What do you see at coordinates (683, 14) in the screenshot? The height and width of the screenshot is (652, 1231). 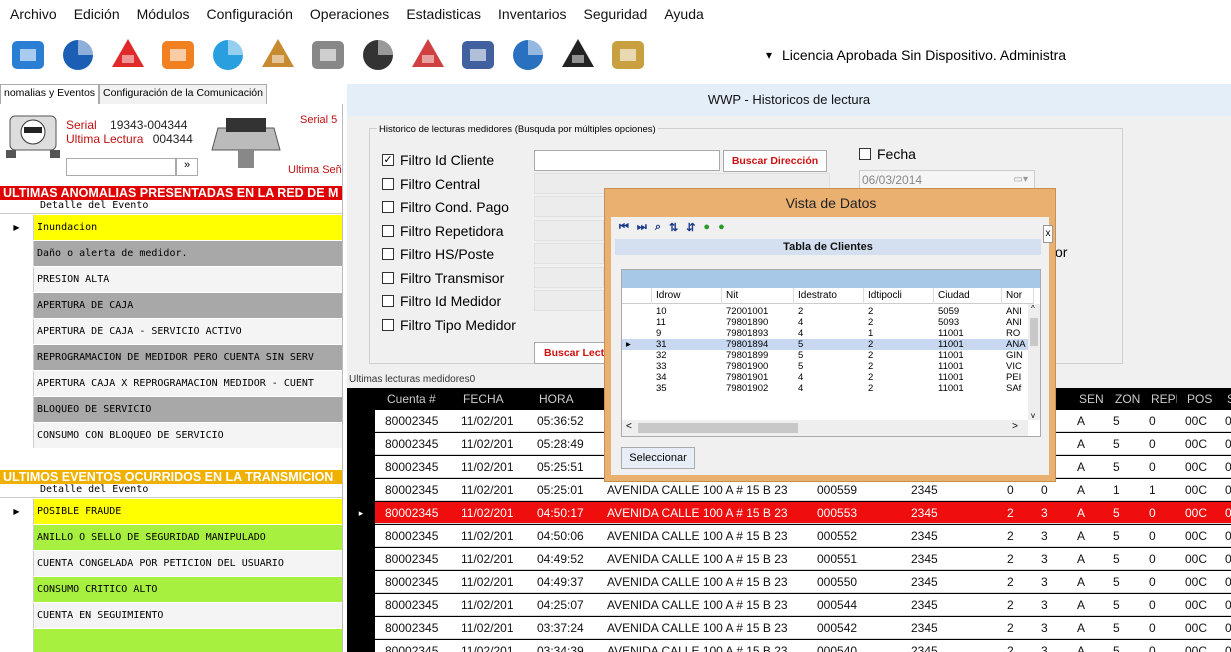 I see `menu-item-8: Ayuda` at bounding box center [683, 14].